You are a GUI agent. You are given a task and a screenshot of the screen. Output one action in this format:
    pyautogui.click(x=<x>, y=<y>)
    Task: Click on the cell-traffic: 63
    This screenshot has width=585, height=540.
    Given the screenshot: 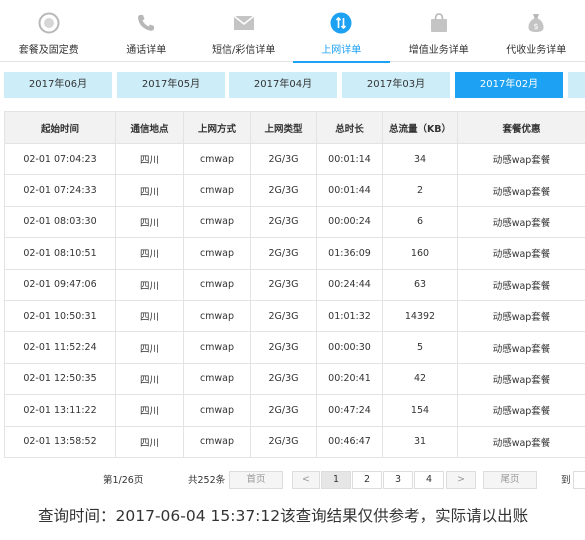 What is the action you would take?
    pyautogui.click(x=420, y=284)
    